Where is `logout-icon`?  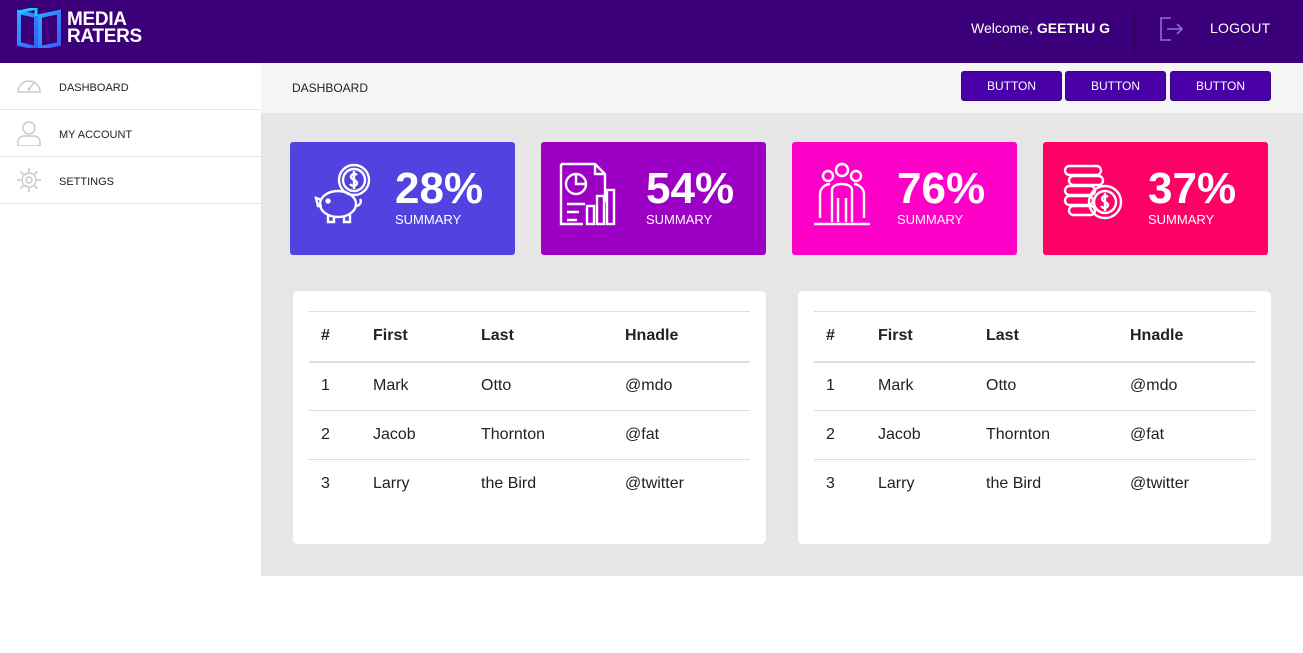
logout-icon is located at coordinates (1171, 29).